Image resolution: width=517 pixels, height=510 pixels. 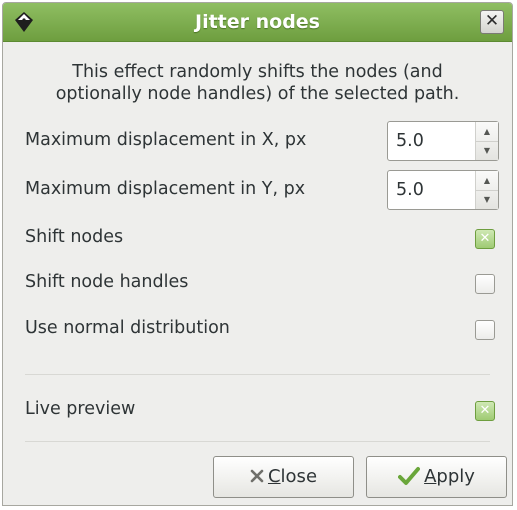 What do you see at coordinates (257, 475) in the screenshot?
I see `x-icon` at bounding box center [257, 475].